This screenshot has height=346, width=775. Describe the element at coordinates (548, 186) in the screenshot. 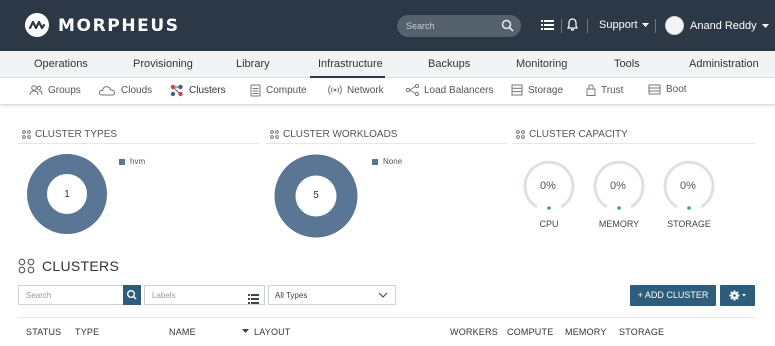

I see `cpu-gauge-value: 0%` at that location.